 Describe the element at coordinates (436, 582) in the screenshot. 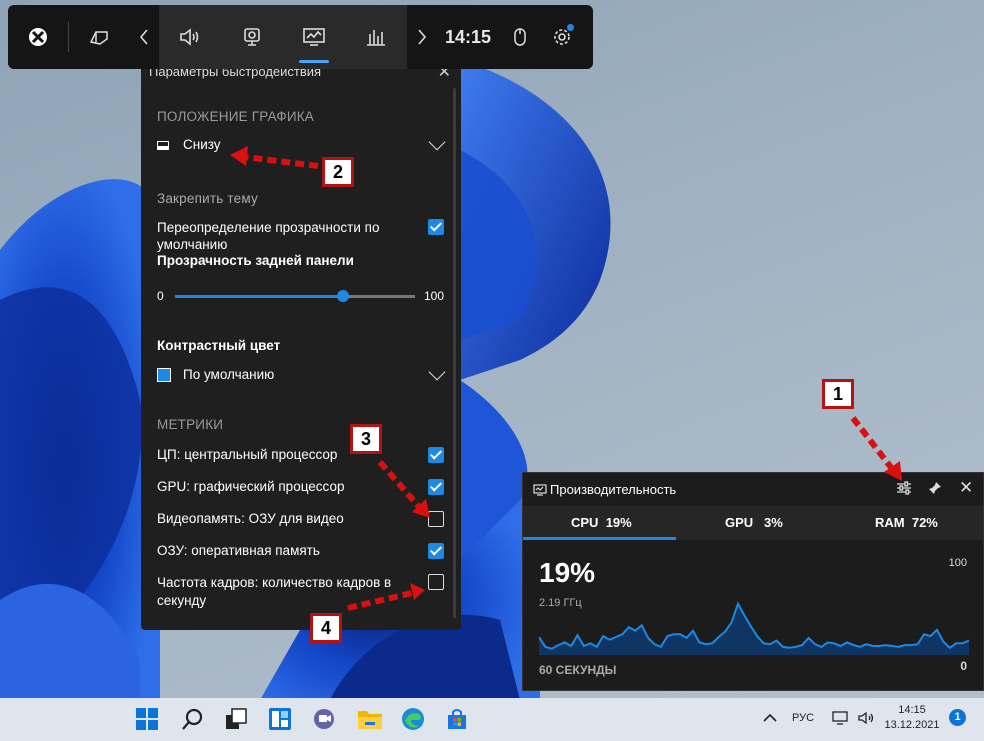

I see `metric-fps-checkbox` at that location.